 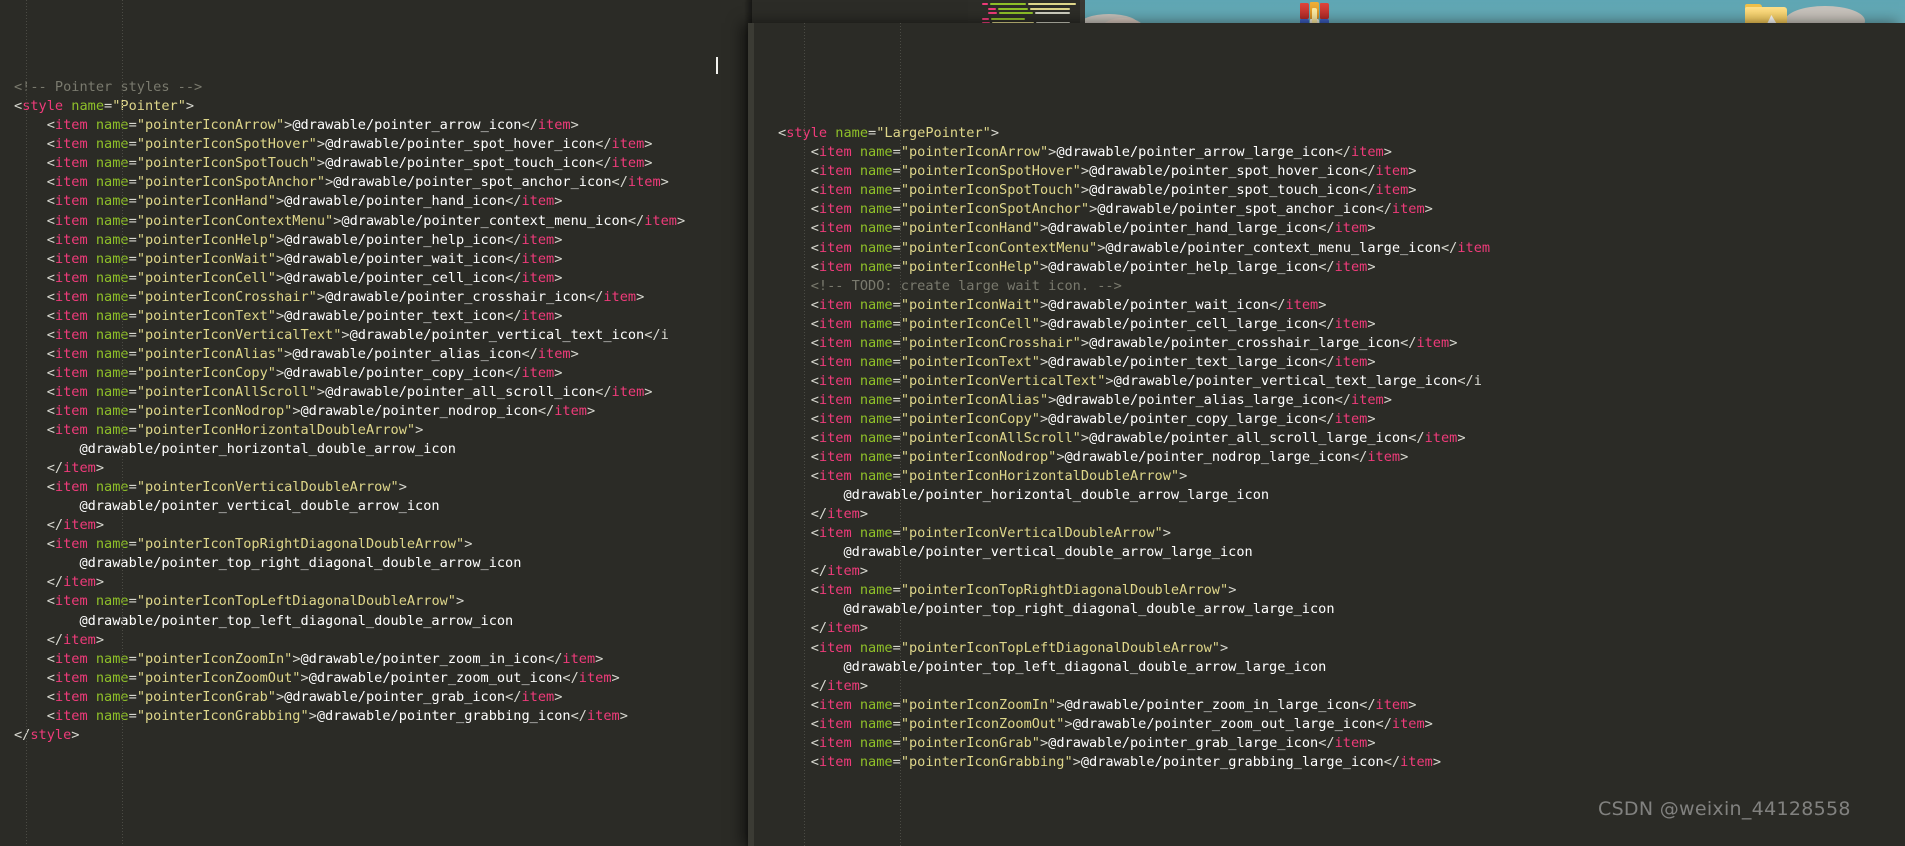 What do you see at coordinates (206, 258) in the screenshot?
I see `code-token-val: "pointerIconWait"` at bounding box center [206, 258].